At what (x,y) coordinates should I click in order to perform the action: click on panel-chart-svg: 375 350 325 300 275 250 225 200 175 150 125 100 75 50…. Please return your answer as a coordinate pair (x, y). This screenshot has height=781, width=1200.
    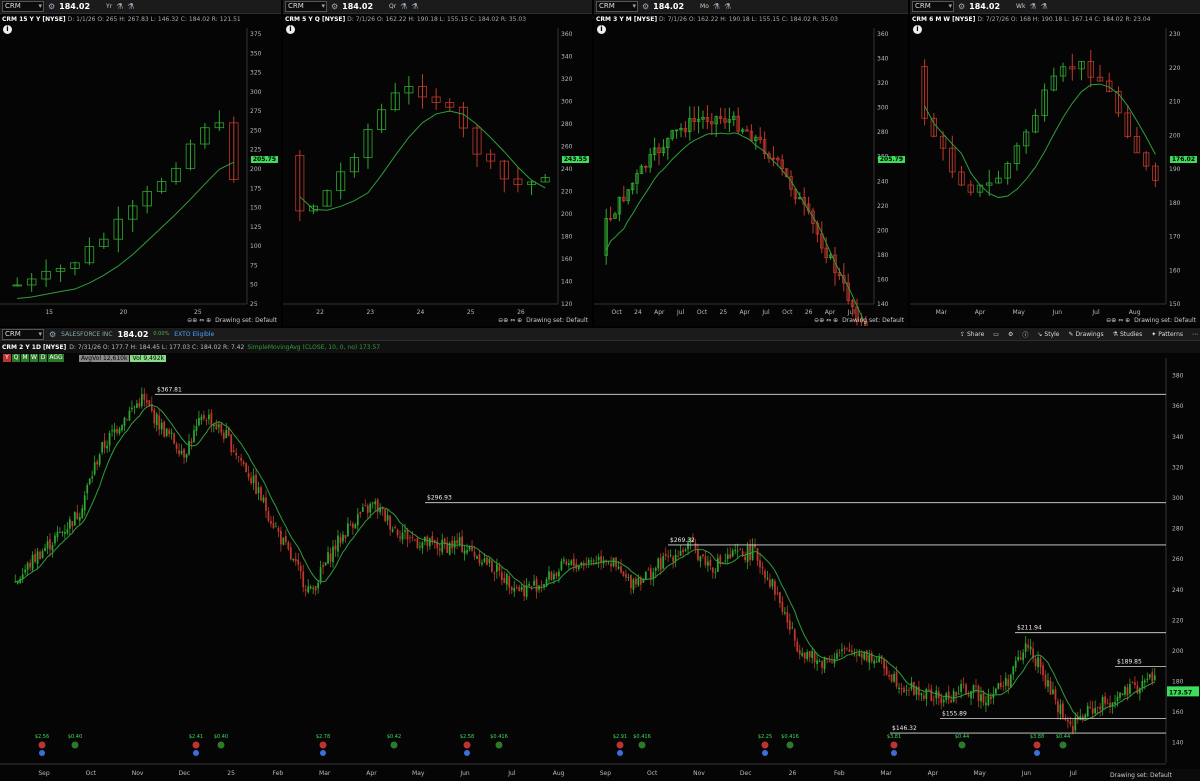
    Looking at the image, I should click on (140, 163).